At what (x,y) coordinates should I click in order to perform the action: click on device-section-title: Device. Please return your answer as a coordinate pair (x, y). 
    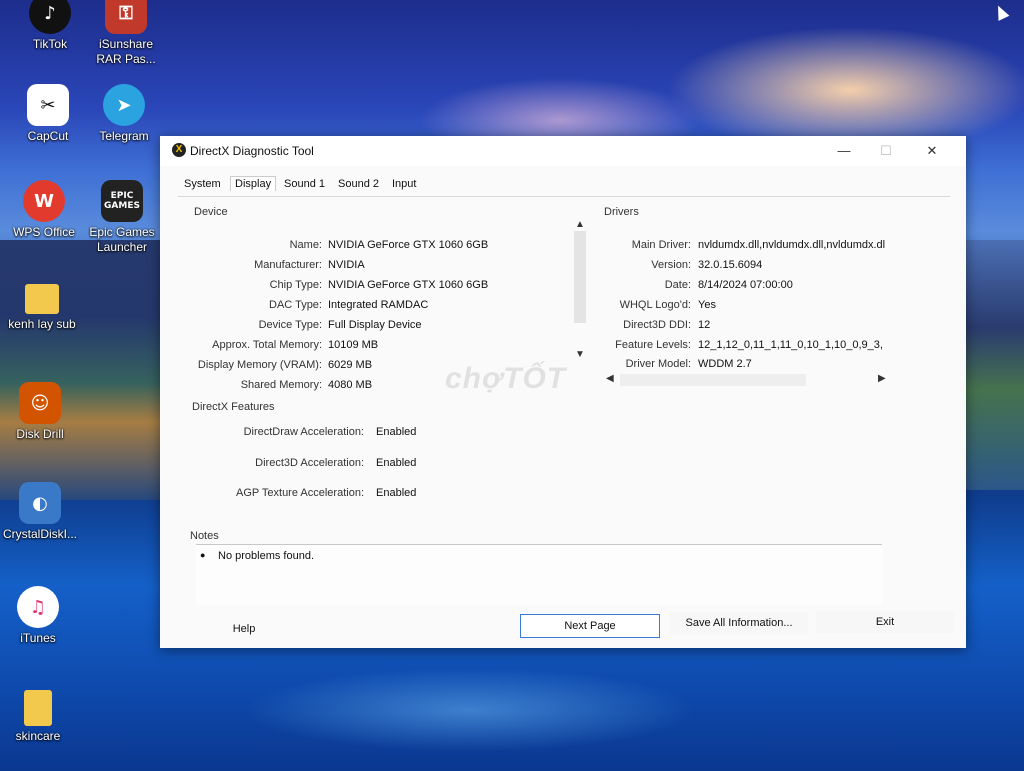
    Looking at the image, I should click on (211, 212).